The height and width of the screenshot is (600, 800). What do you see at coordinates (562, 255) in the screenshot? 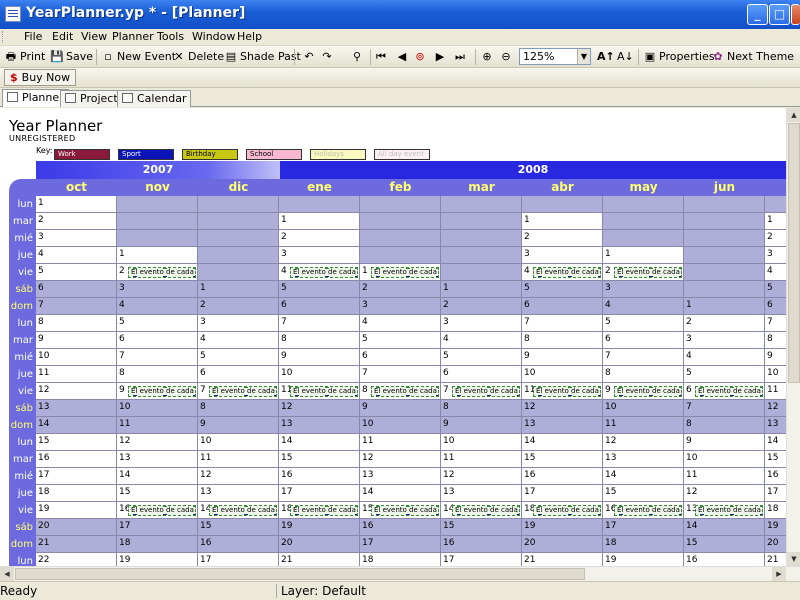
I see `day-cell: 3` at bounding box center [562, 255].